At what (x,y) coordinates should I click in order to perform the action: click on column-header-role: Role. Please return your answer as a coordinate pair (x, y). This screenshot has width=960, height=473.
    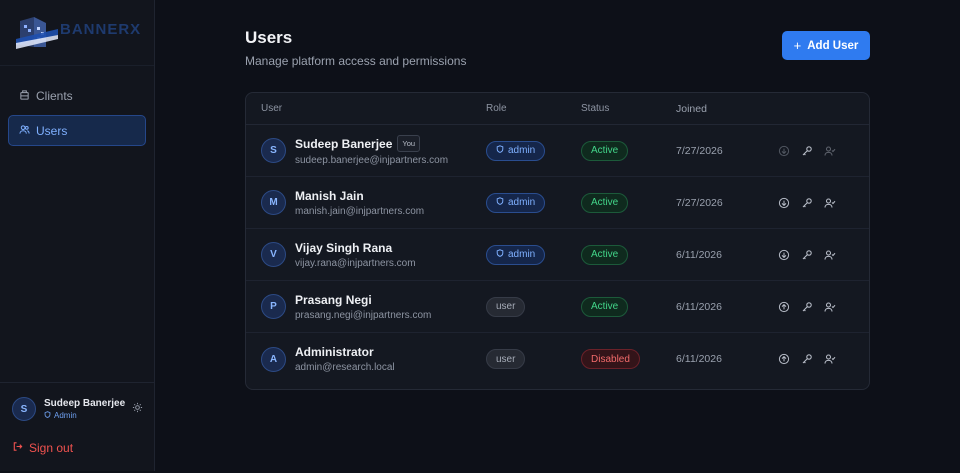
    Looking at the image, I should click on (496, 108).